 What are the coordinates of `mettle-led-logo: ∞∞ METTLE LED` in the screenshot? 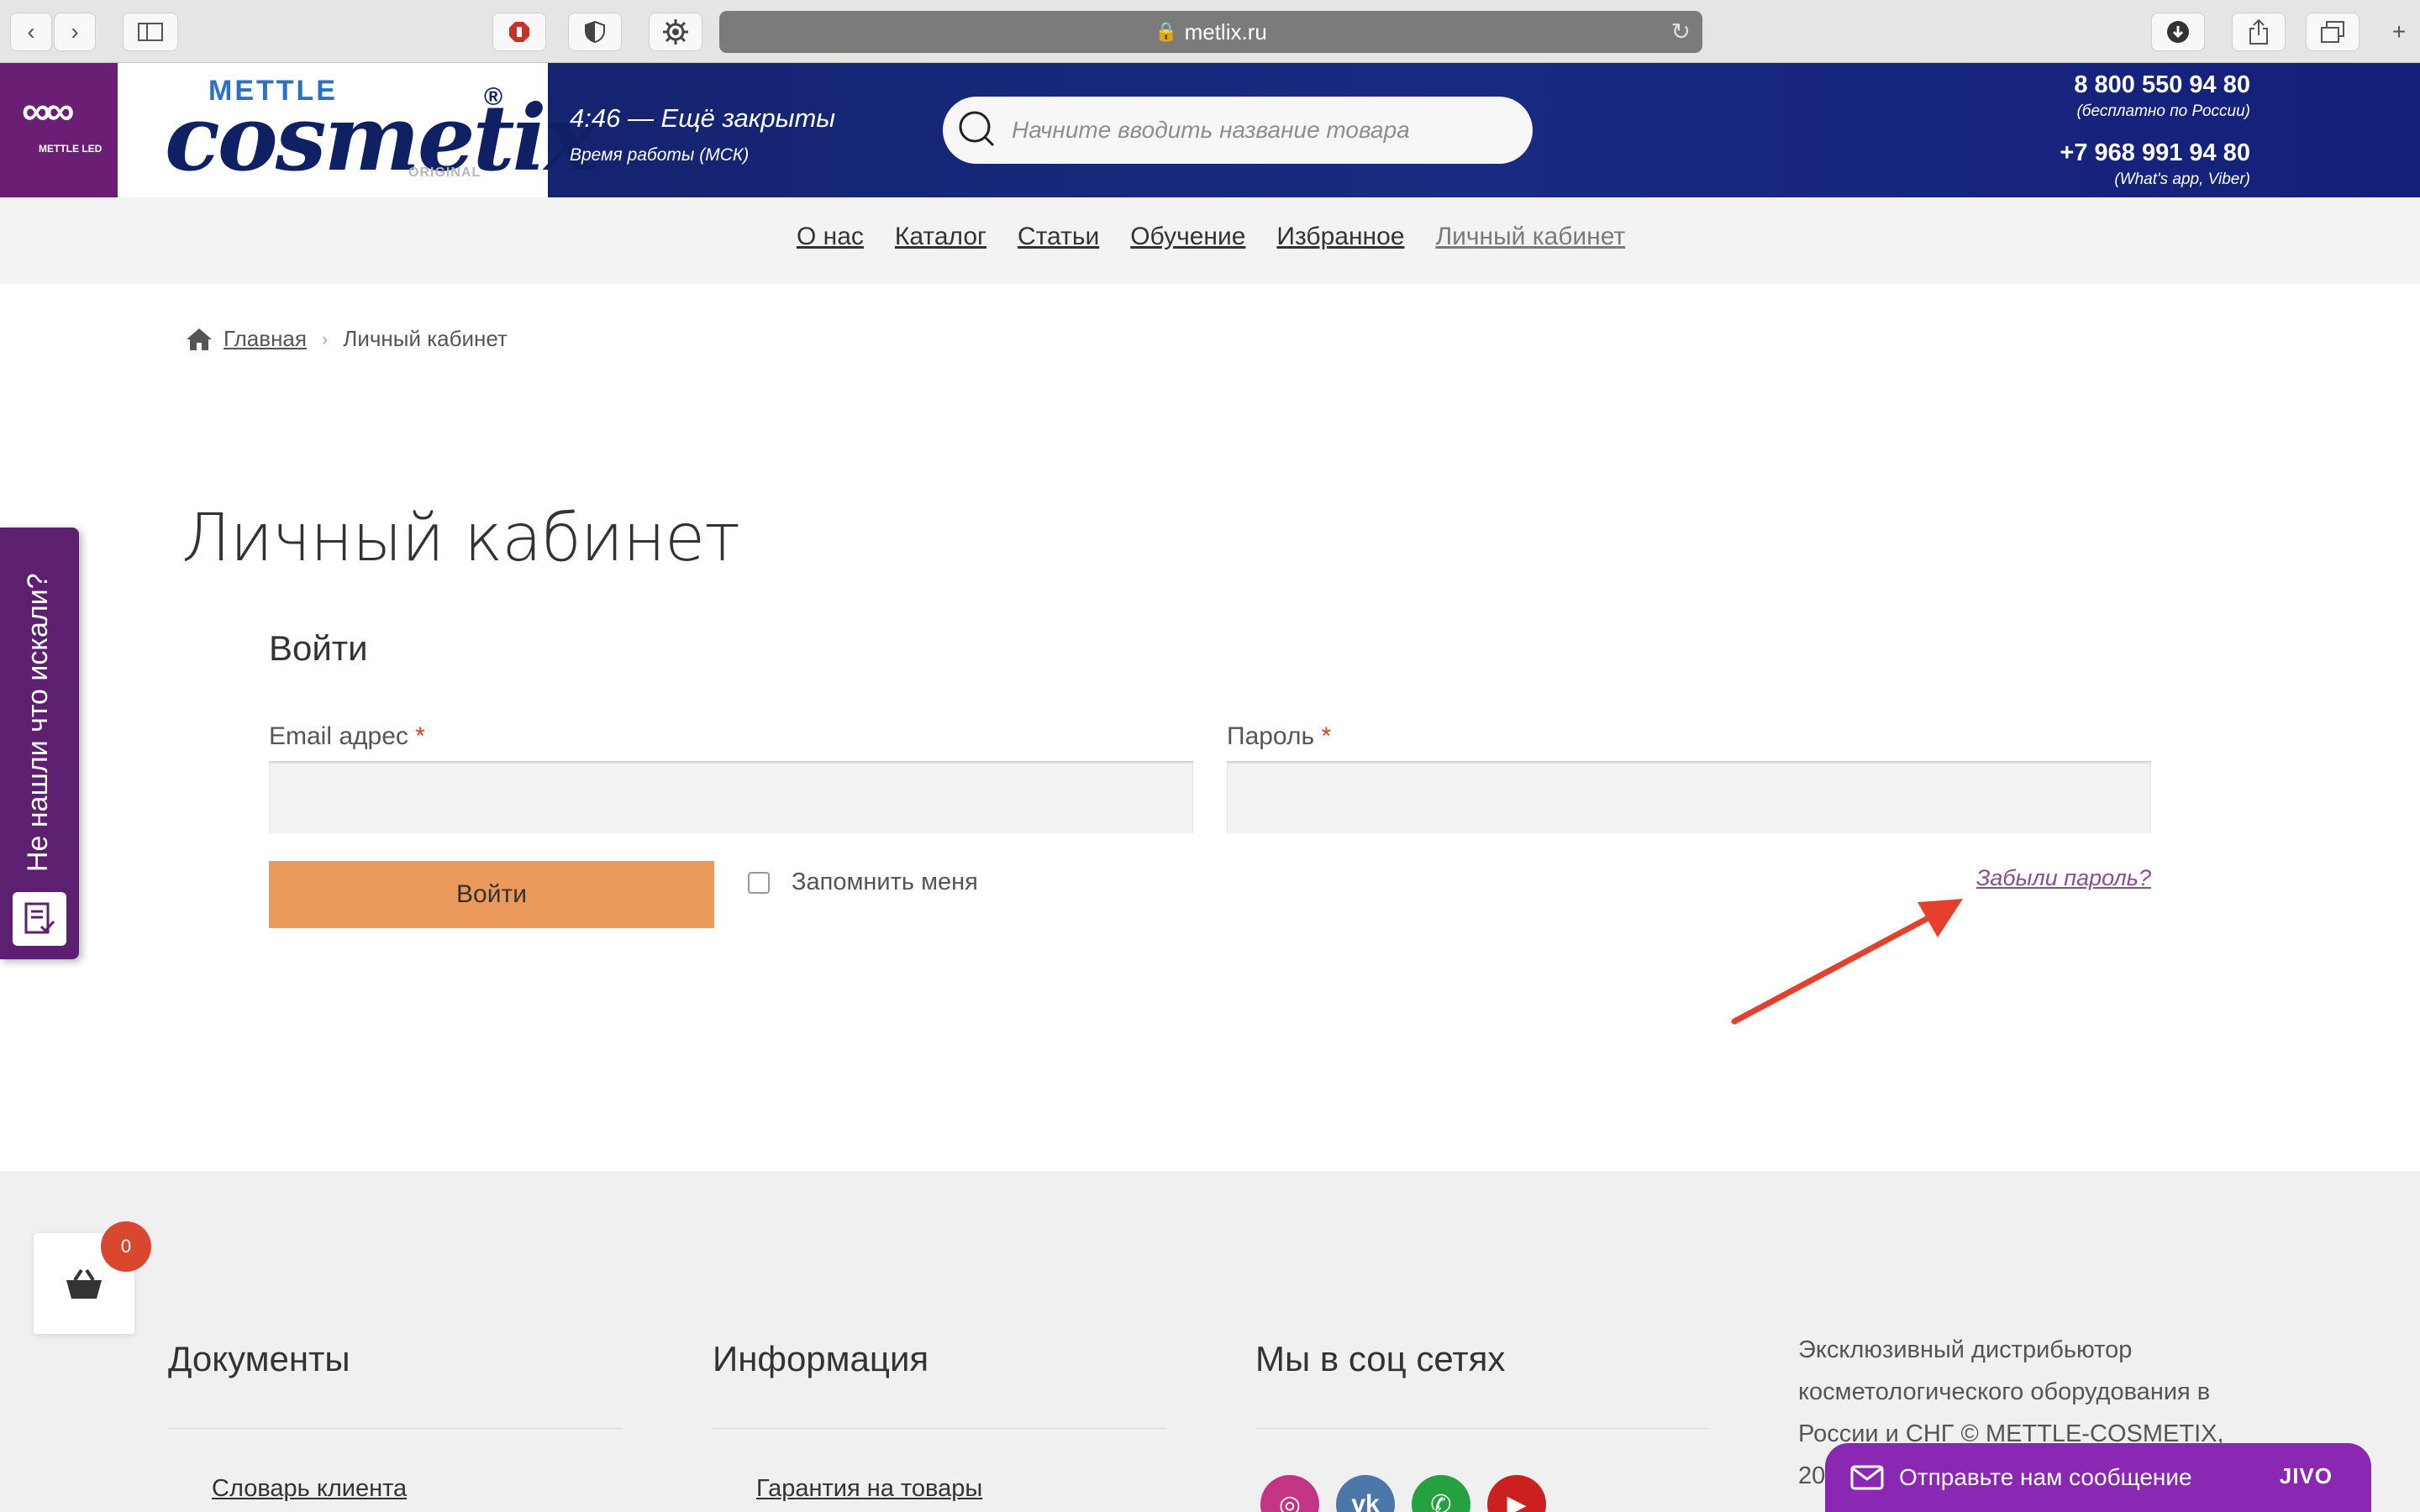 It's located at (59, 130).